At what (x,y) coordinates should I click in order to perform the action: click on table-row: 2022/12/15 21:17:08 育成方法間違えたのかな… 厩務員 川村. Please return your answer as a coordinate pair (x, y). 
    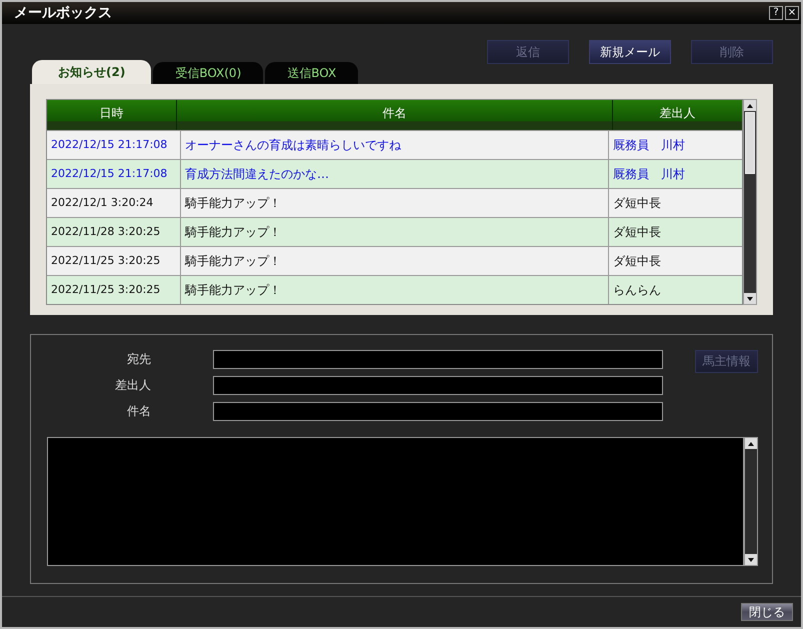
    Looking at the image, I should click on (394, 173).